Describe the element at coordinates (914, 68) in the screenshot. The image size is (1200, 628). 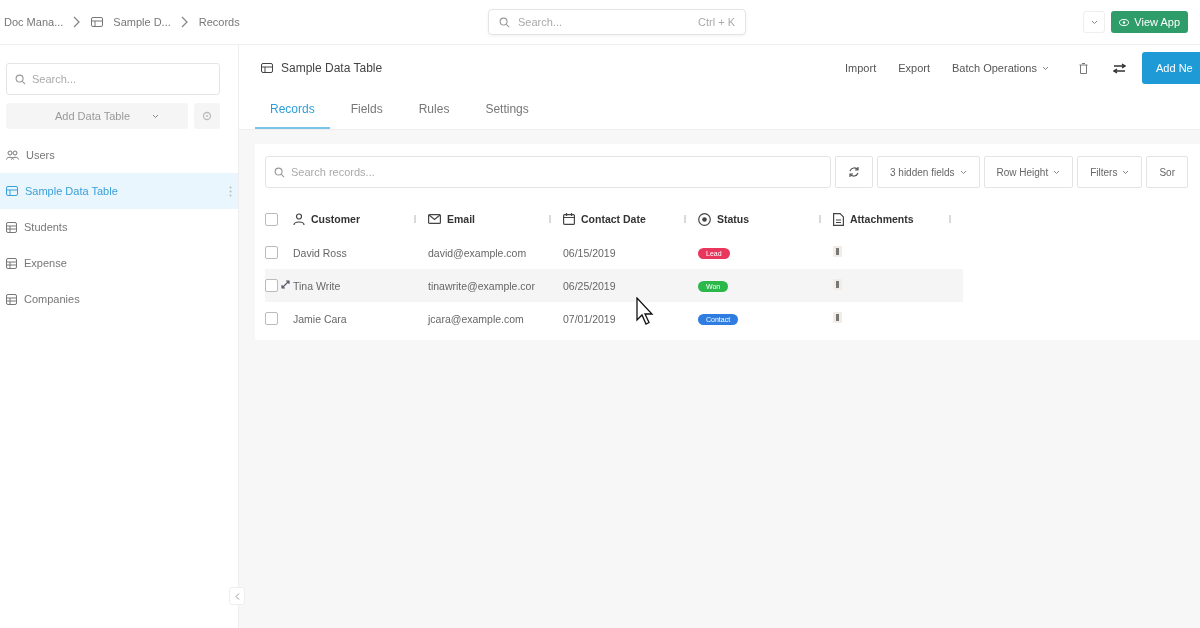
I see `action-button: Export` at that location.